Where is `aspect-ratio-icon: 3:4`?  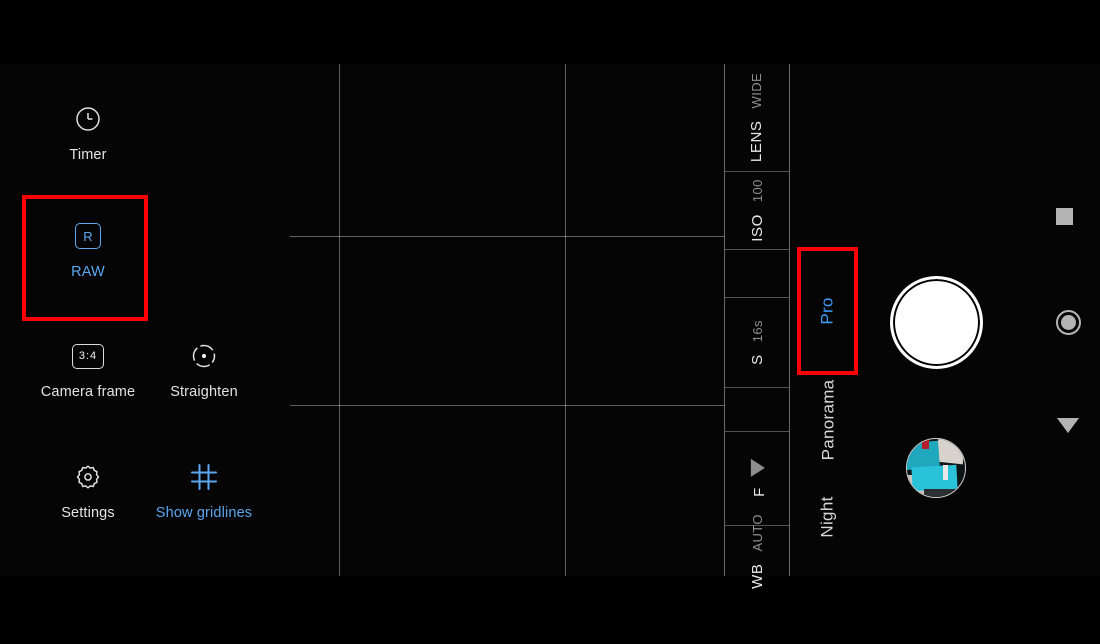 aspect-ratio-icon: 3:4 is located at coordinates (88, 356).